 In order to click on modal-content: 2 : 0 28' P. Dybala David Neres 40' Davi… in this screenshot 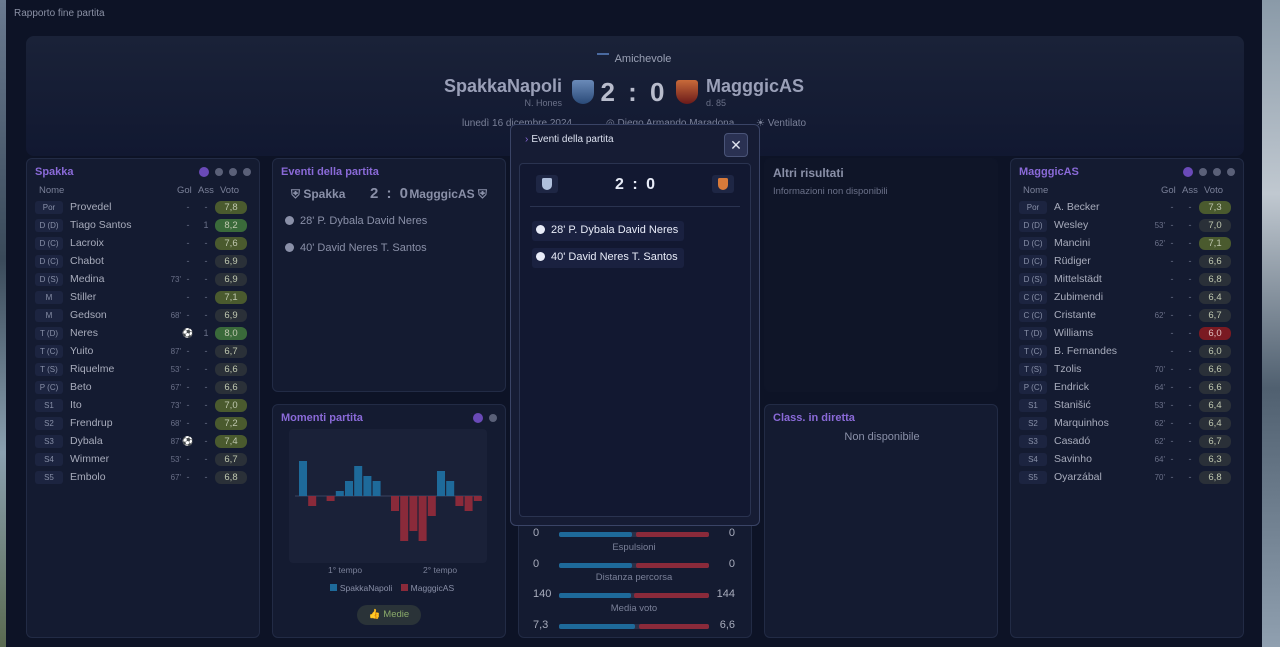, I will do `click(635, 340)`.